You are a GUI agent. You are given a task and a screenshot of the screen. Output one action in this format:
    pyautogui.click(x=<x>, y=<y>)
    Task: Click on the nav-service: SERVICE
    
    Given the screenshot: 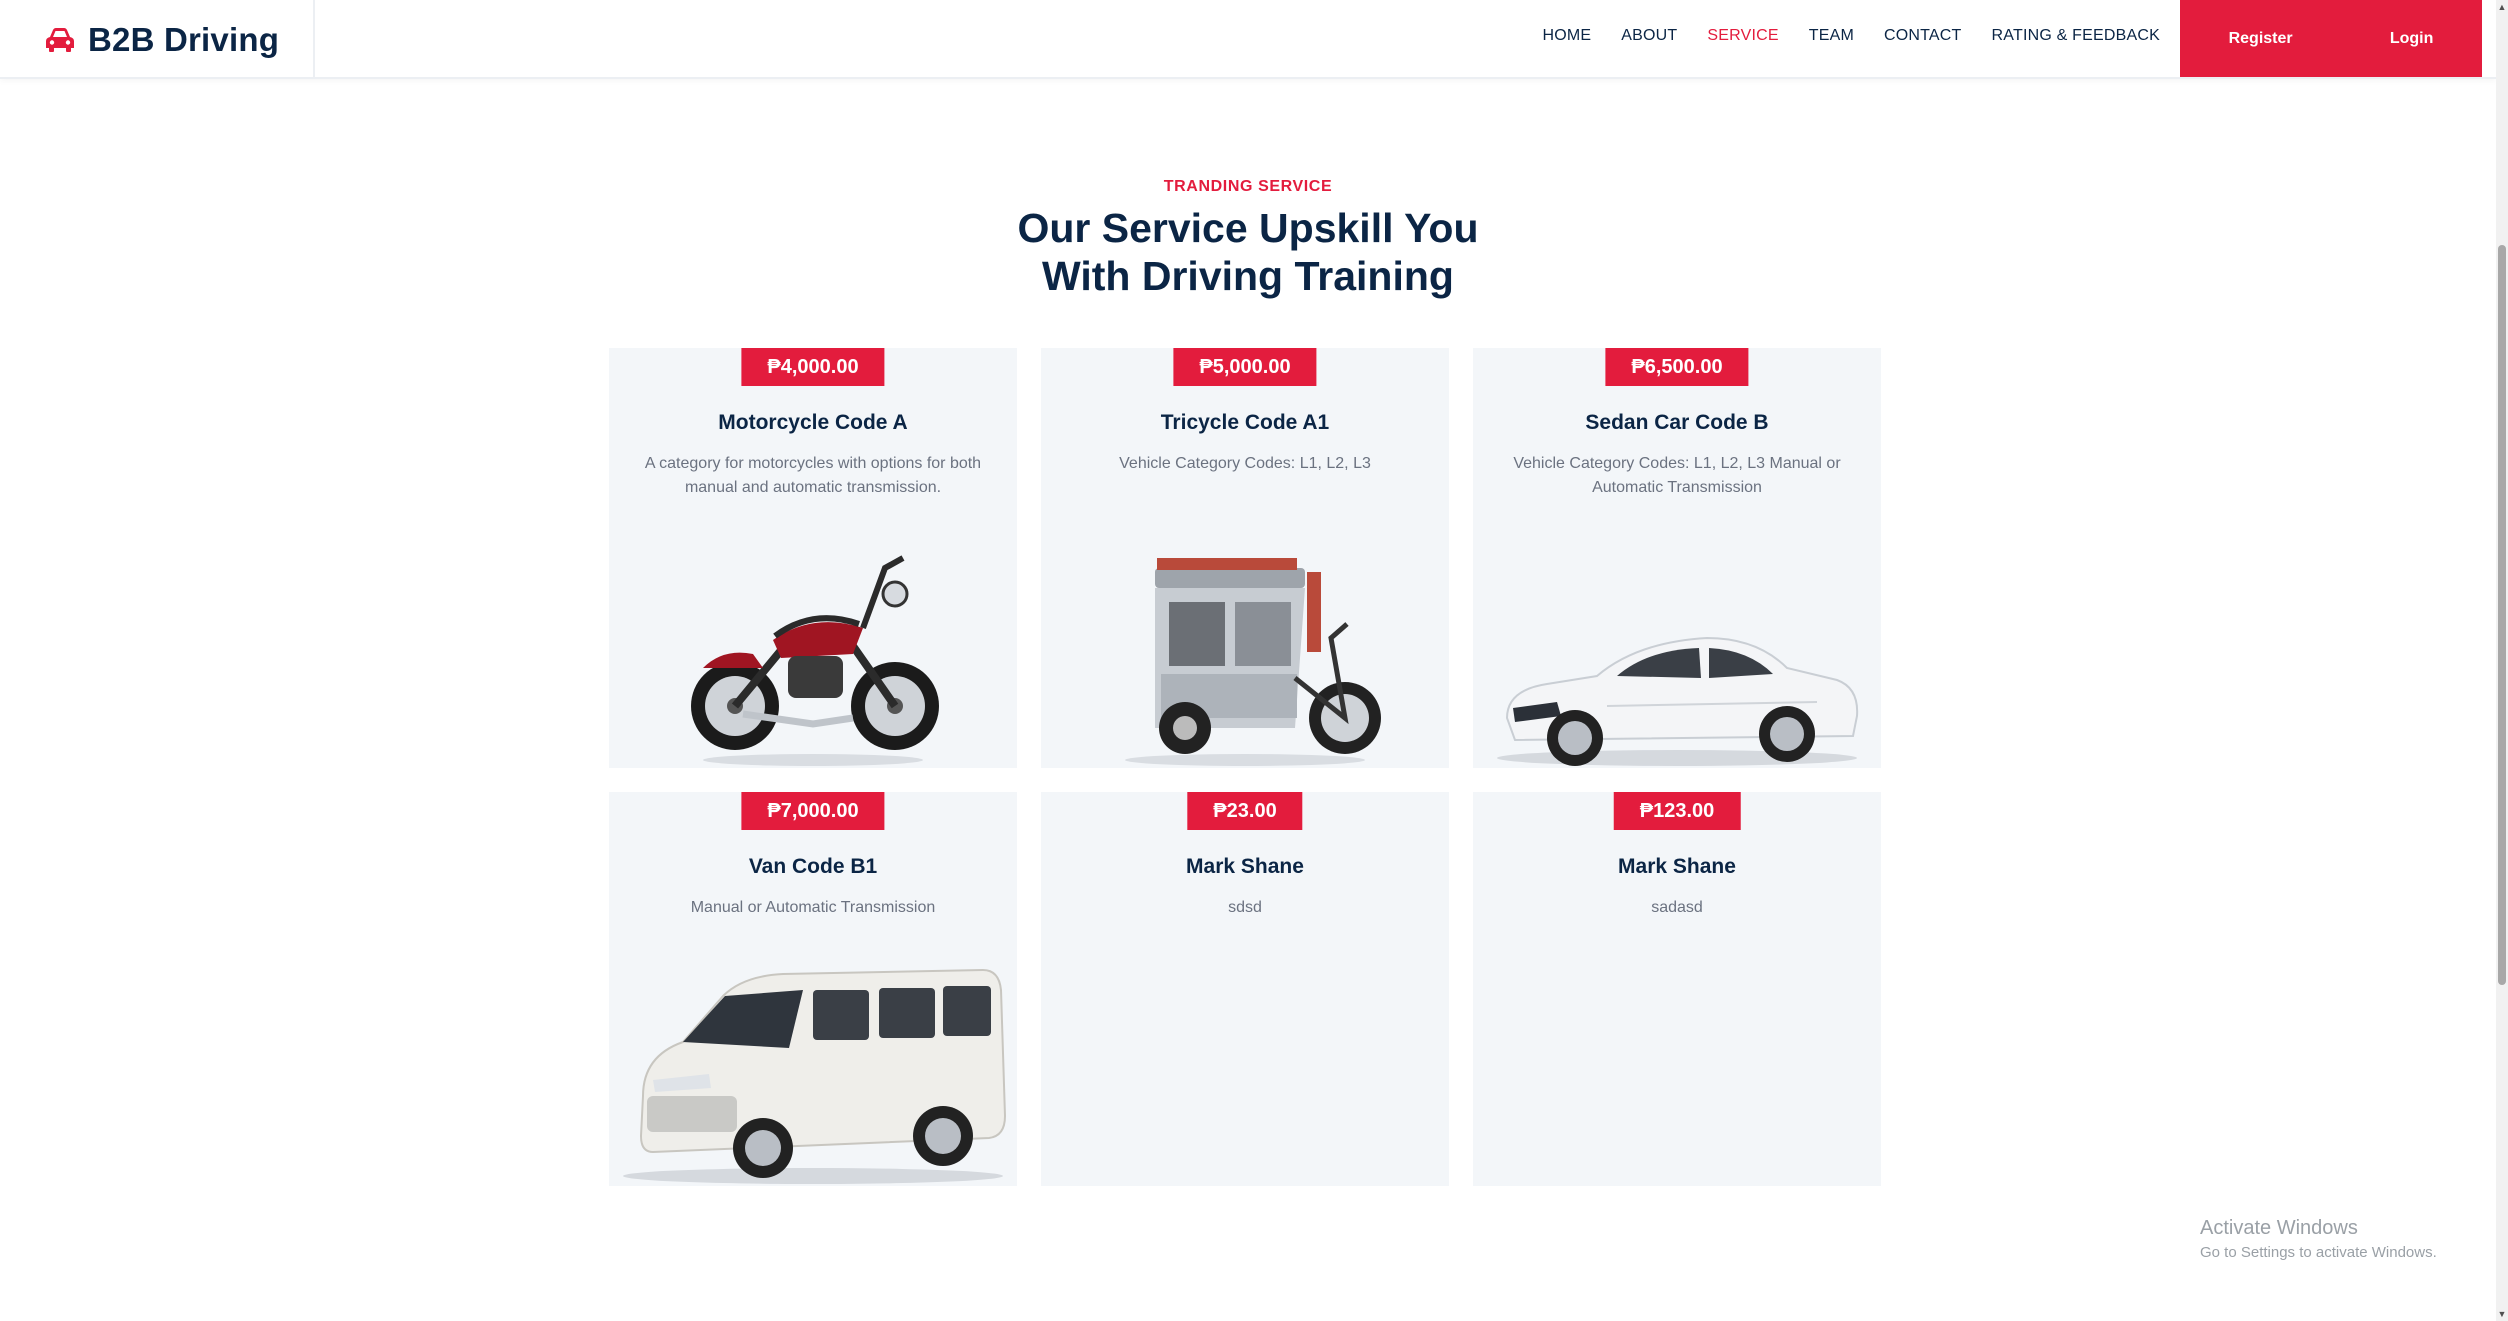 What is the action you would take?
    pyautogui.click(x=1742, y=36)
    